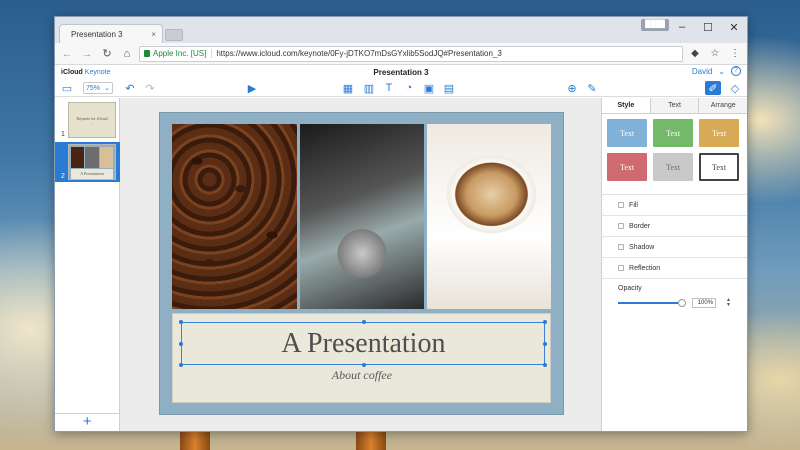 The height and width of the screenshot is (450, 800). Describe the element at coordinates (674, 225) in the screenshot. I see `border-option: Border` at that location.